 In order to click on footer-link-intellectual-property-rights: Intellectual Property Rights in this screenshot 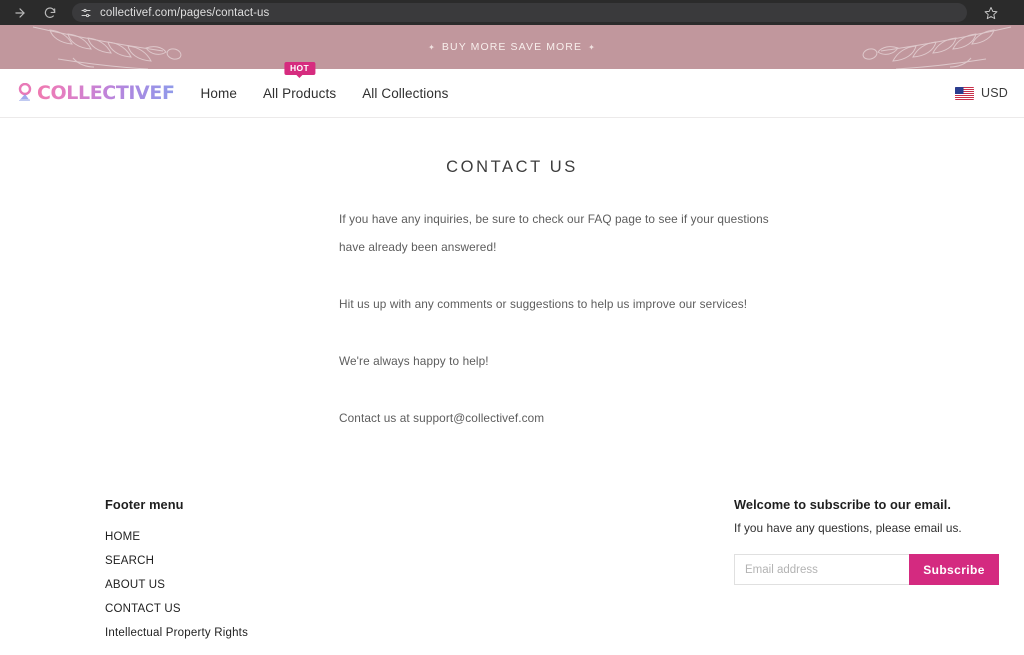, I will do `click(176, 633)`.